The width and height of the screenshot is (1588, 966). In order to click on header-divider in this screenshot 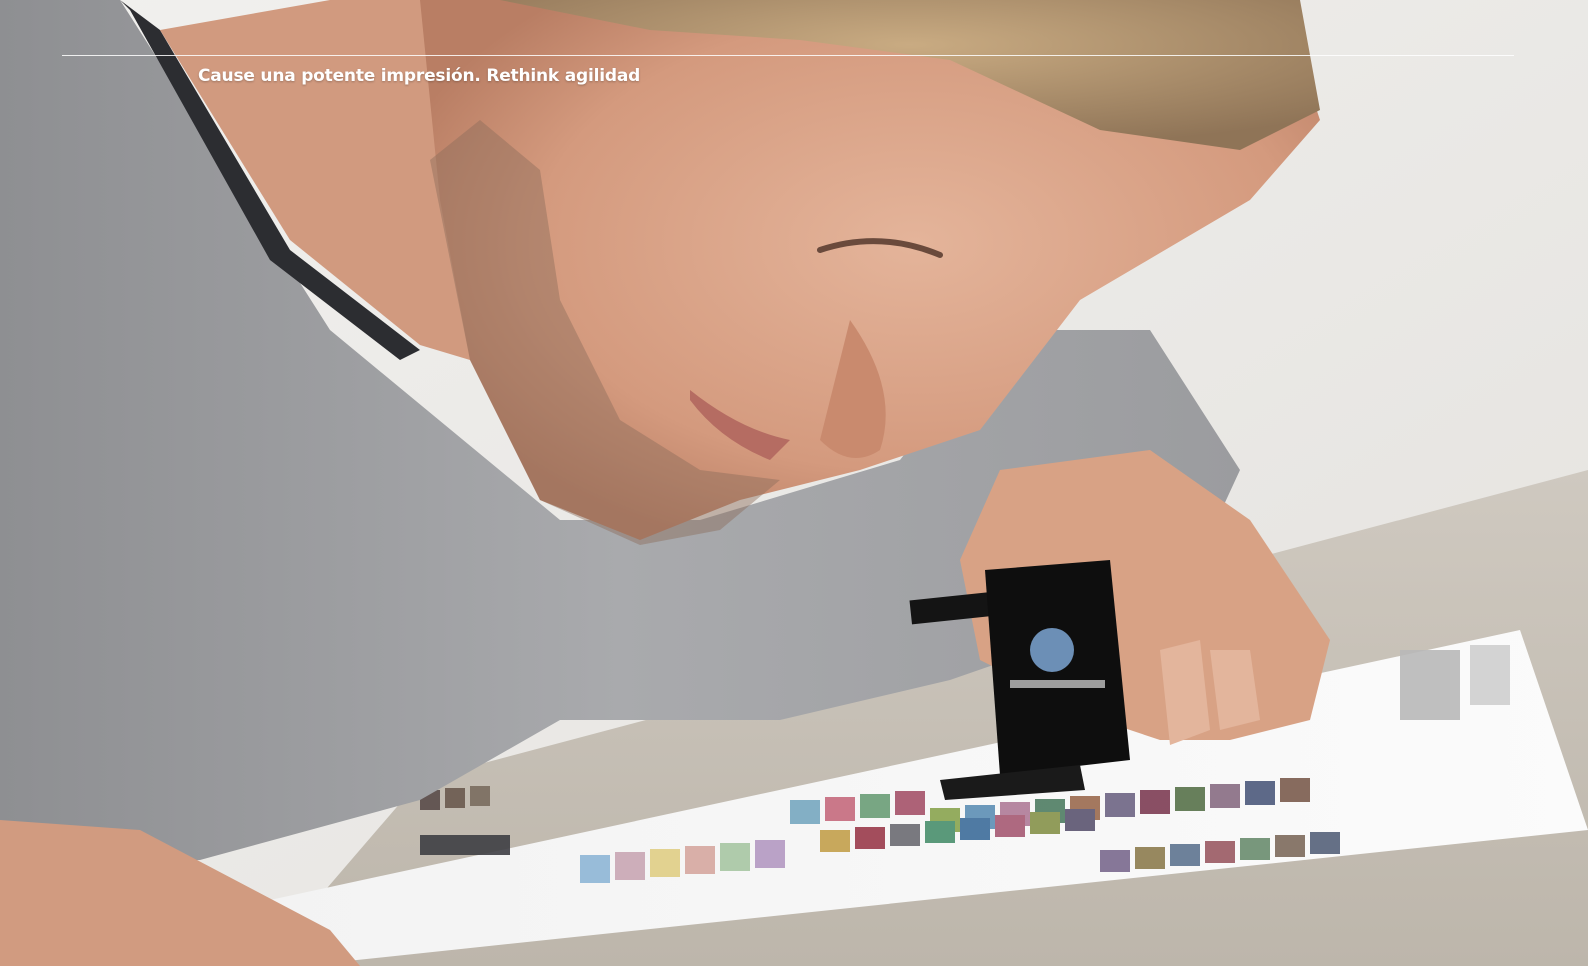, I will do `click(788, 55)`.